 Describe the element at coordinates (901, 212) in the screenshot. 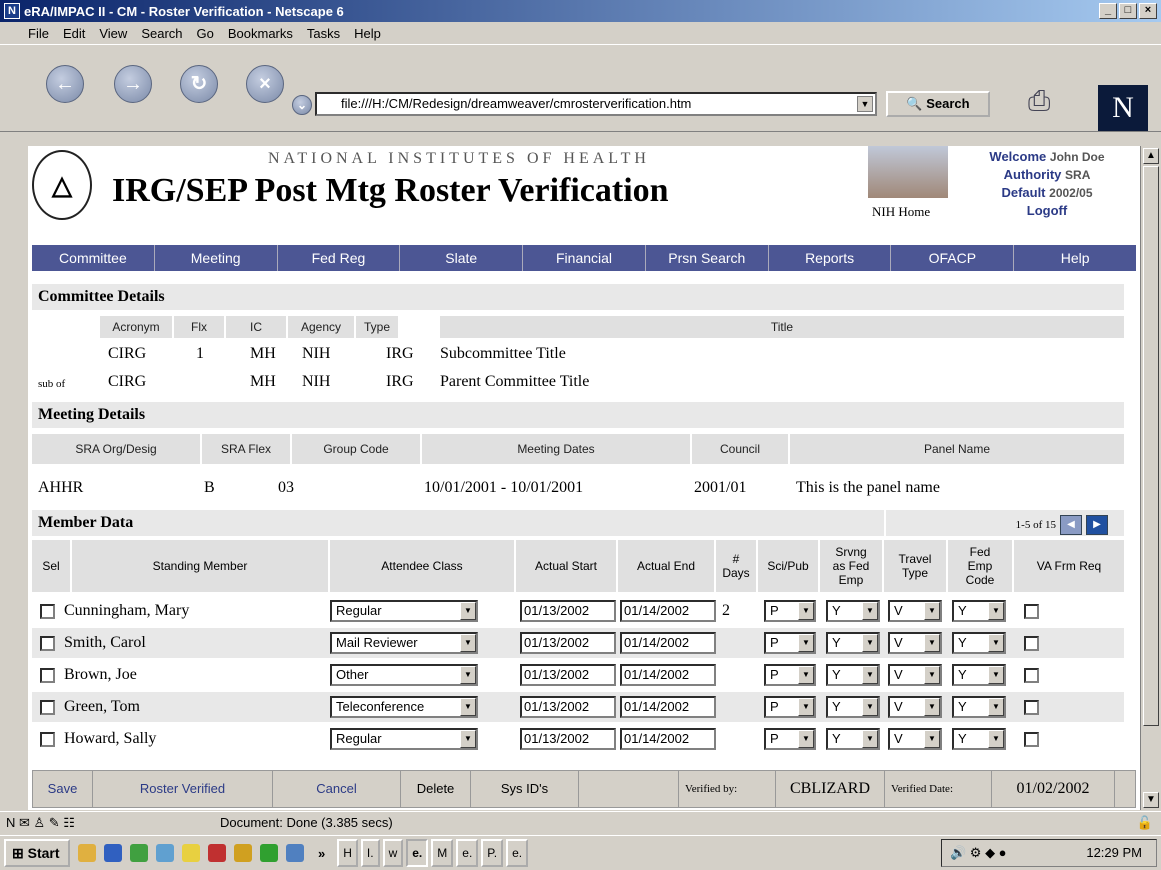

I see `nih-home-link: NIH Home` at that location.